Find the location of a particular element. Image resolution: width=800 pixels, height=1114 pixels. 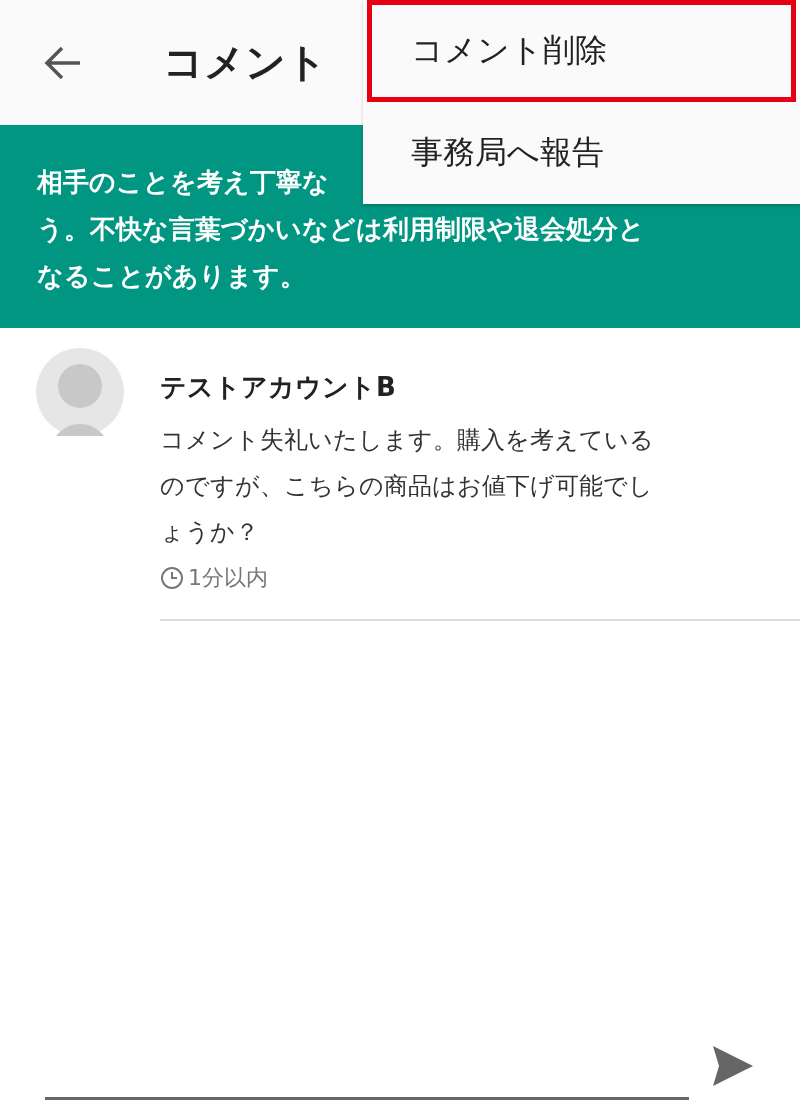

menu-item: コメント削除 is located at coordinates (581, 51).